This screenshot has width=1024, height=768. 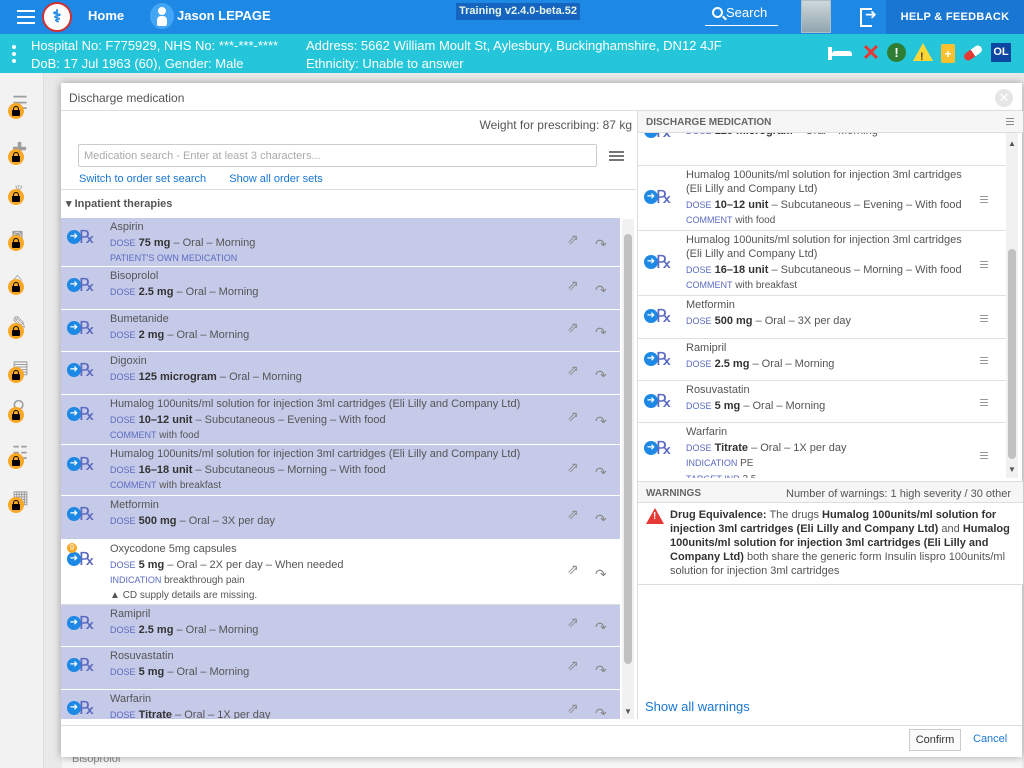 What do you see at coordinates (990, 739) in the screenshot?
I see `cancel-button: Cancel` at bounding box center [990, 739].